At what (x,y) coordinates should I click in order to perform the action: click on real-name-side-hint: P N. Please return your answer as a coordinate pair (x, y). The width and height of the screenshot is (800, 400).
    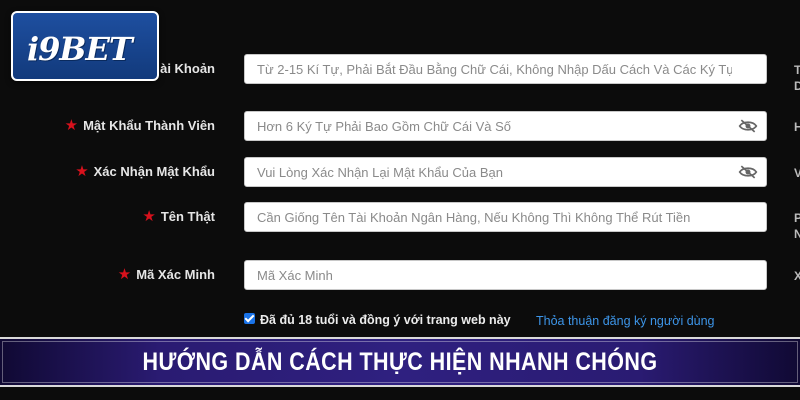
    Looking at the image, I should click on (797, 226).